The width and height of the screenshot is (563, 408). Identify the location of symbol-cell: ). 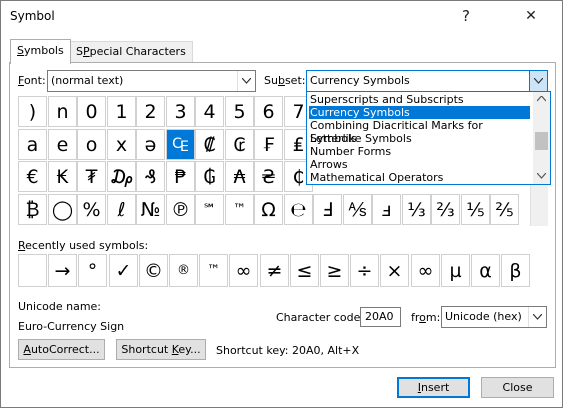
(32, 111).